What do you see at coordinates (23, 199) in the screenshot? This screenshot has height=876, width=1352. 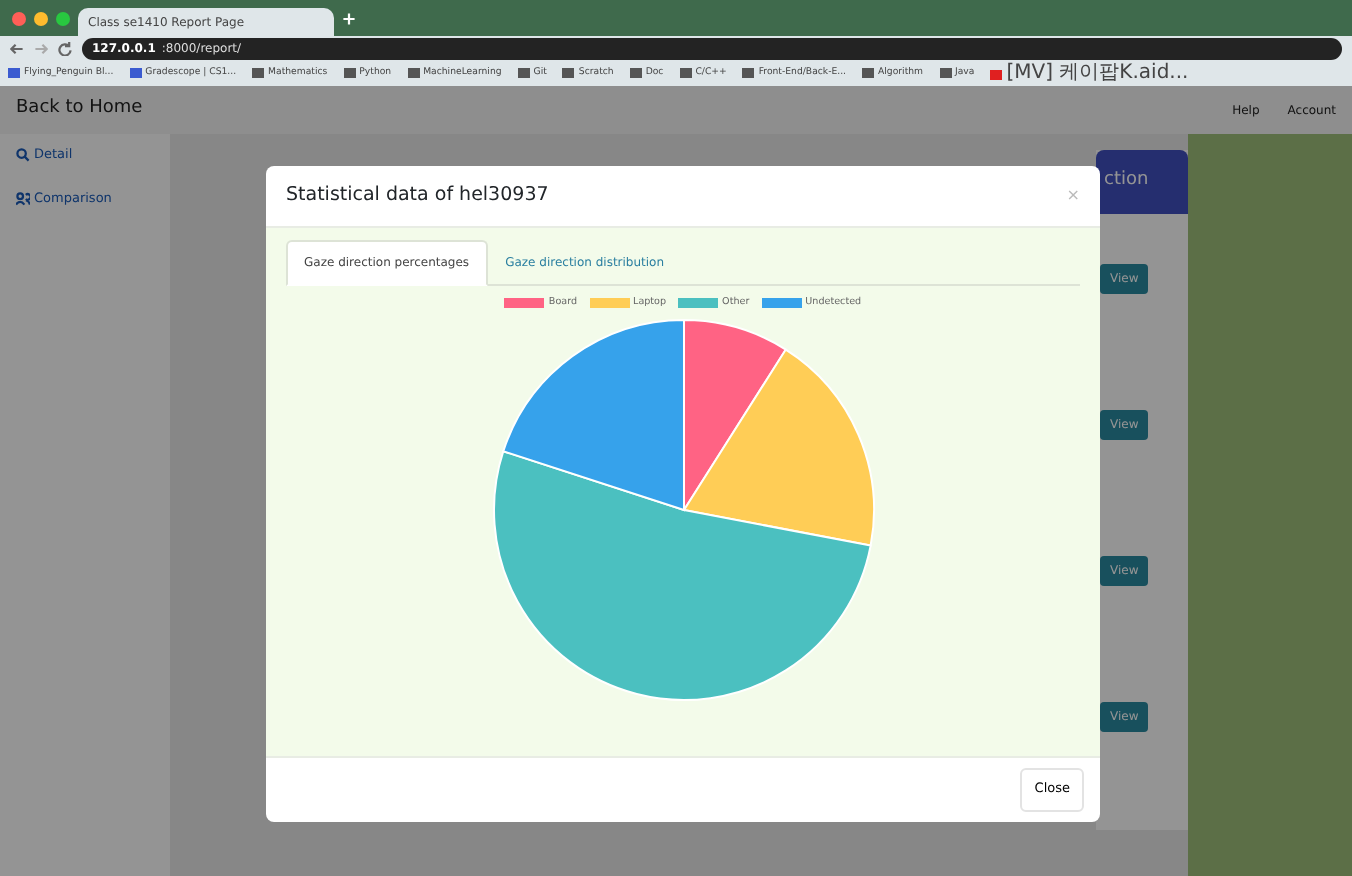 I see `users-icon` at bounding box center [23, 199].